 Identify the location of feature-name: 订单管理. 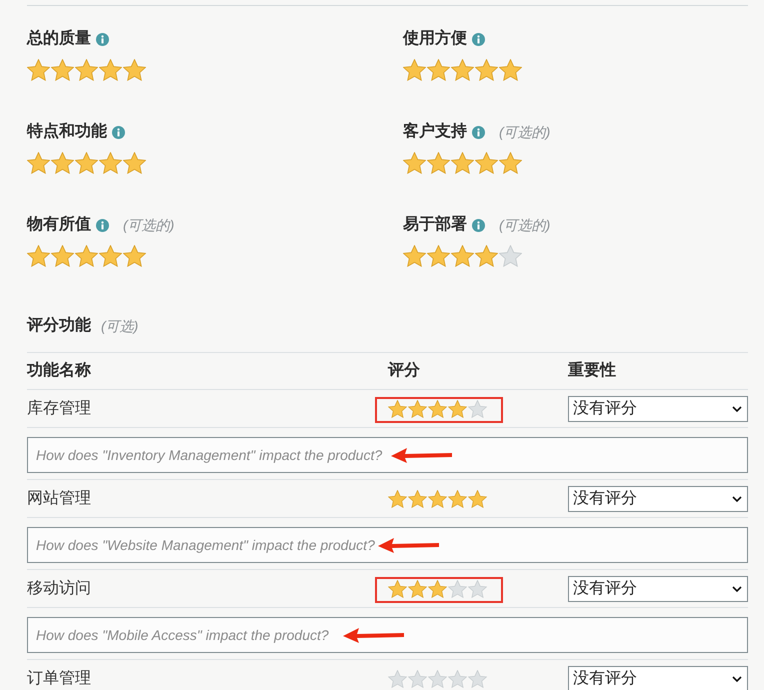
(59, 678).